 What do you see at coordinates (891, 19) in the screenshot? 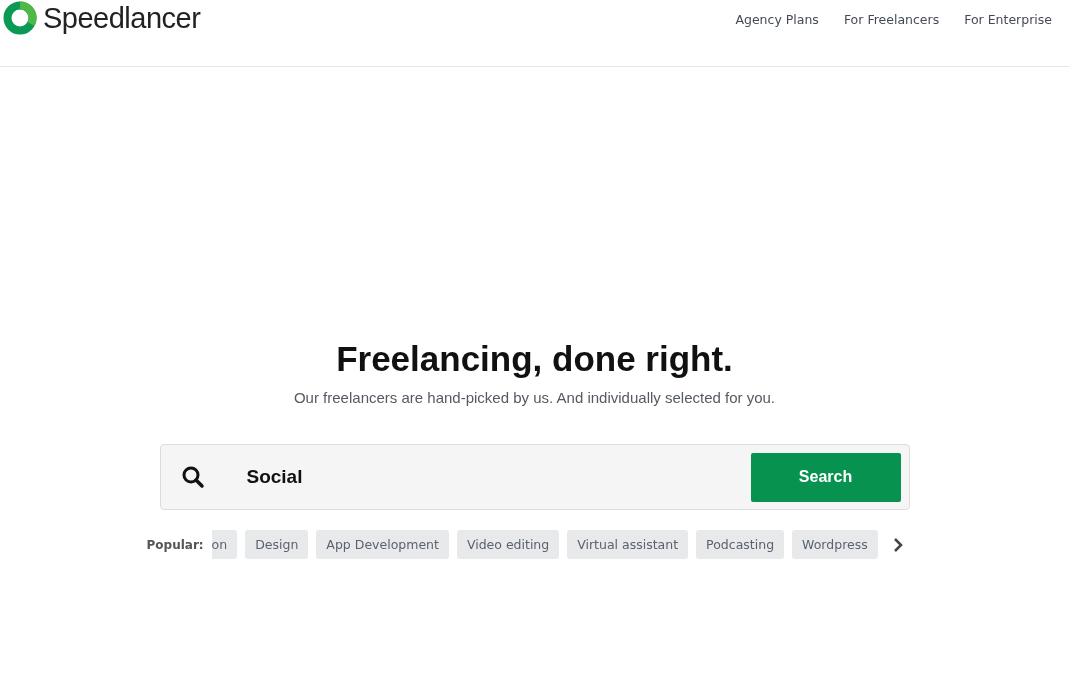
I see `nav-link: For Freelancers` at bounding box center [891, 19].